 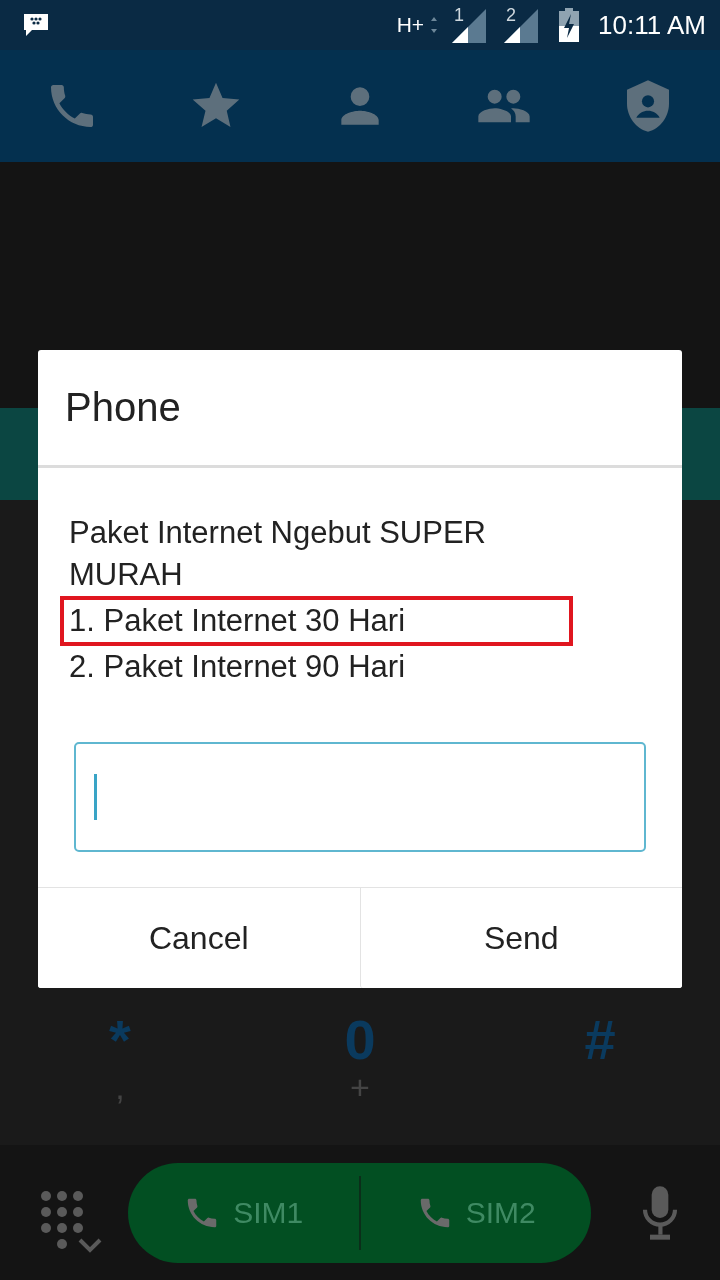 I want to click on message-line: 2. Paket Internet 90 Hari, so click(x=237, y=667).